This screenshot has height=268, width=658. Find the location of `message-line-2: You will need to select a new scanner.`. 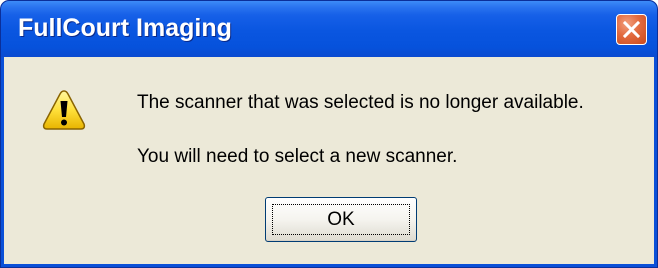

message-line-2: You will need to select a new scanner. is located at coordinates (297, 156).